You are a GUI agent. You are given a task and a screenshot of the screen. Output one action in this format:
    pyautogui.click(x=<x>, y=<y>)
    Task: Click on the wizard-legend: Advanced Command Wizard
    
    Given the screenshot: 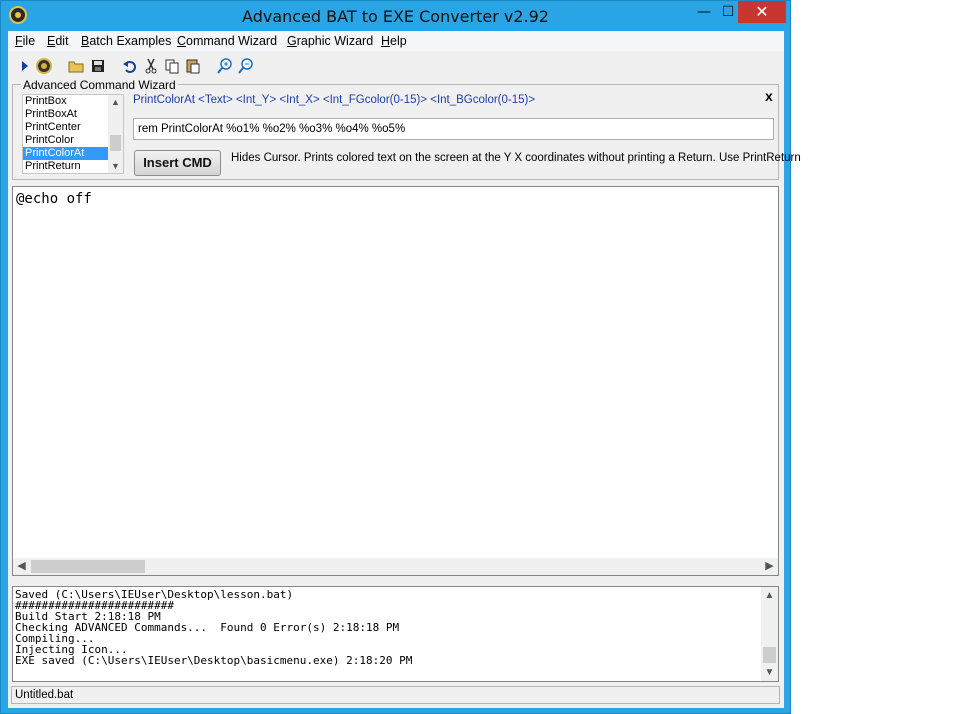 What is the action you would take?
    pyautogui.click(x=99, y=85)
    